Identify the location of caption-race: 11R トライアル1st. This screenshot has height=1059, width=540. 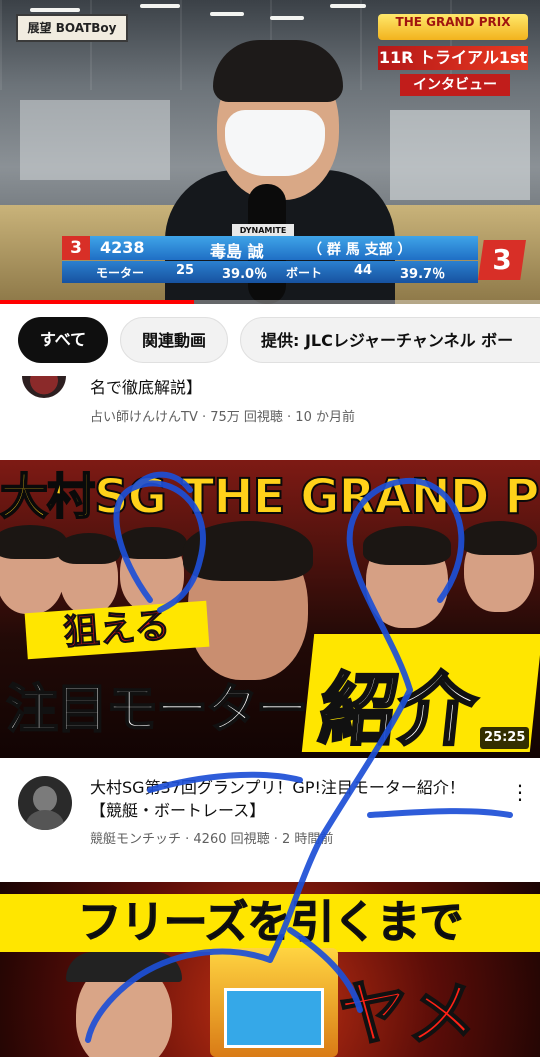
(453, 58).